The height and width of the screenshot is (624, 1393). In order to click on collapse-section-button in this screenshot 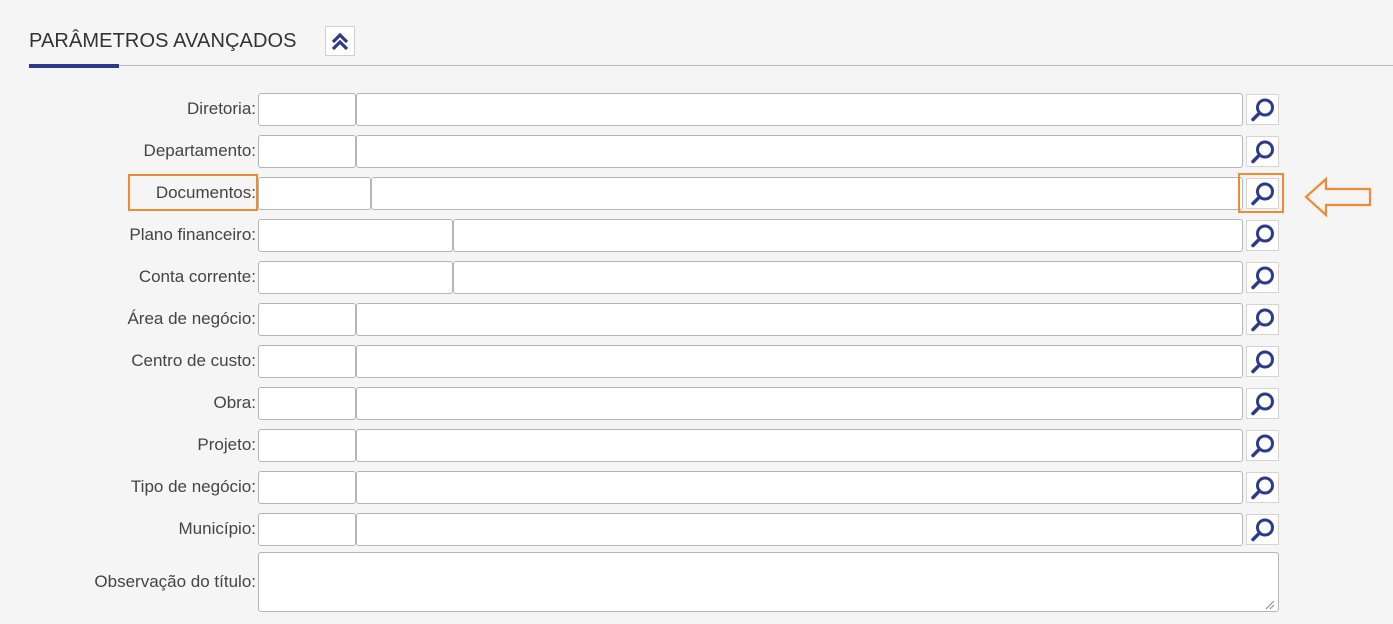, I will do `click(340, 41)`.